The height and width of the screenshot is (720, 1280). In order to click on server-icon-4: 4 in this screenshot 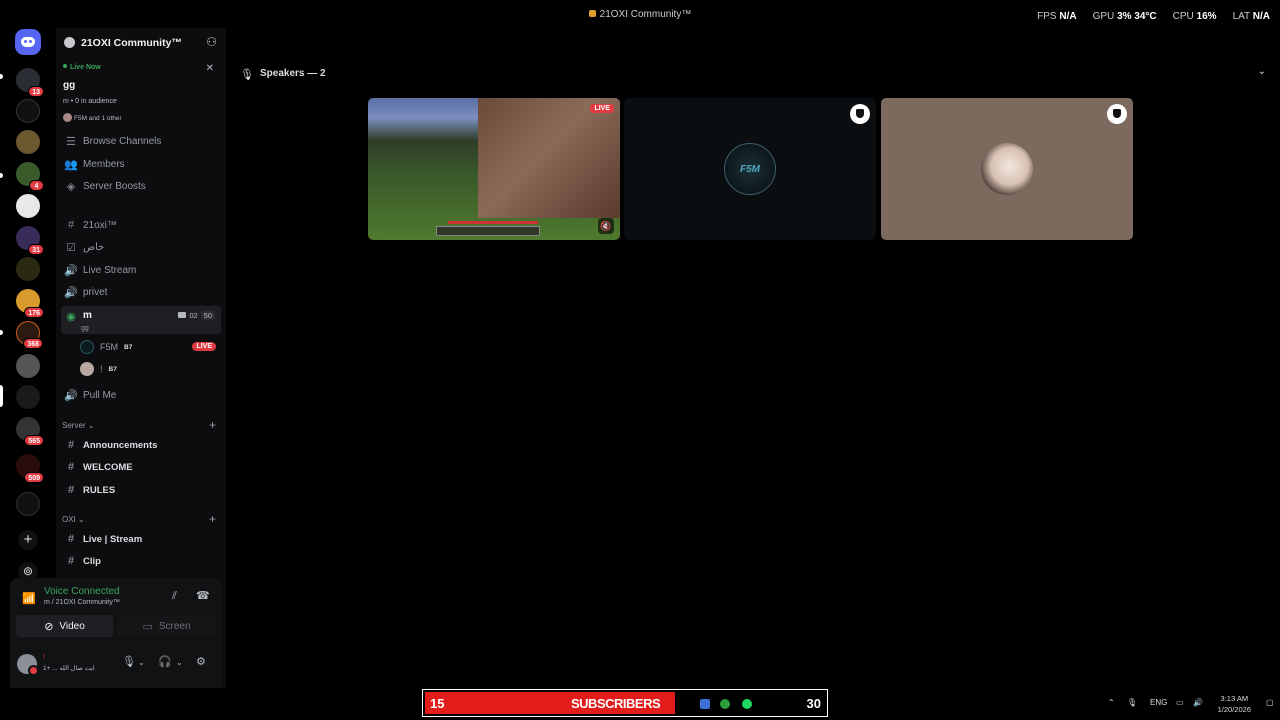, I will do `click(30, 176)`.